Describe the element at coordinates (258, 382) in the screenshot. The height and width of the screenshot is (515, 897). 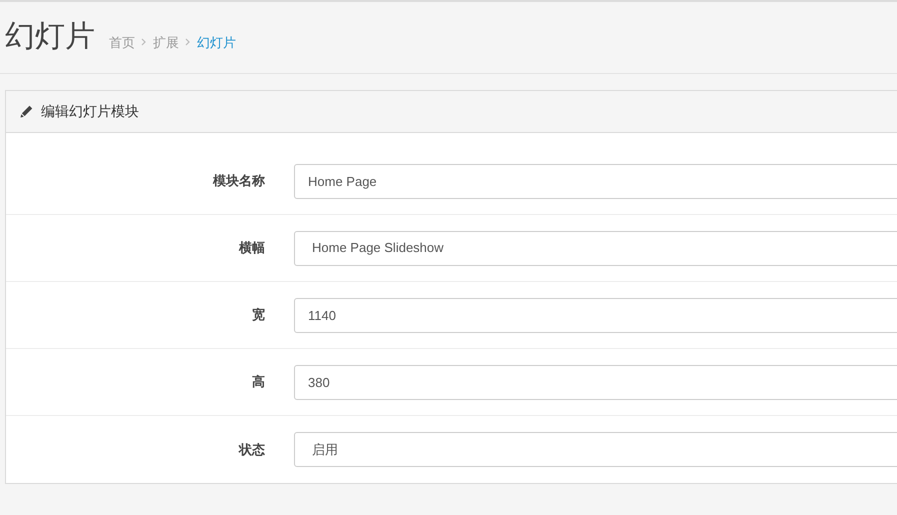
I see `field-label: 高` at that location.